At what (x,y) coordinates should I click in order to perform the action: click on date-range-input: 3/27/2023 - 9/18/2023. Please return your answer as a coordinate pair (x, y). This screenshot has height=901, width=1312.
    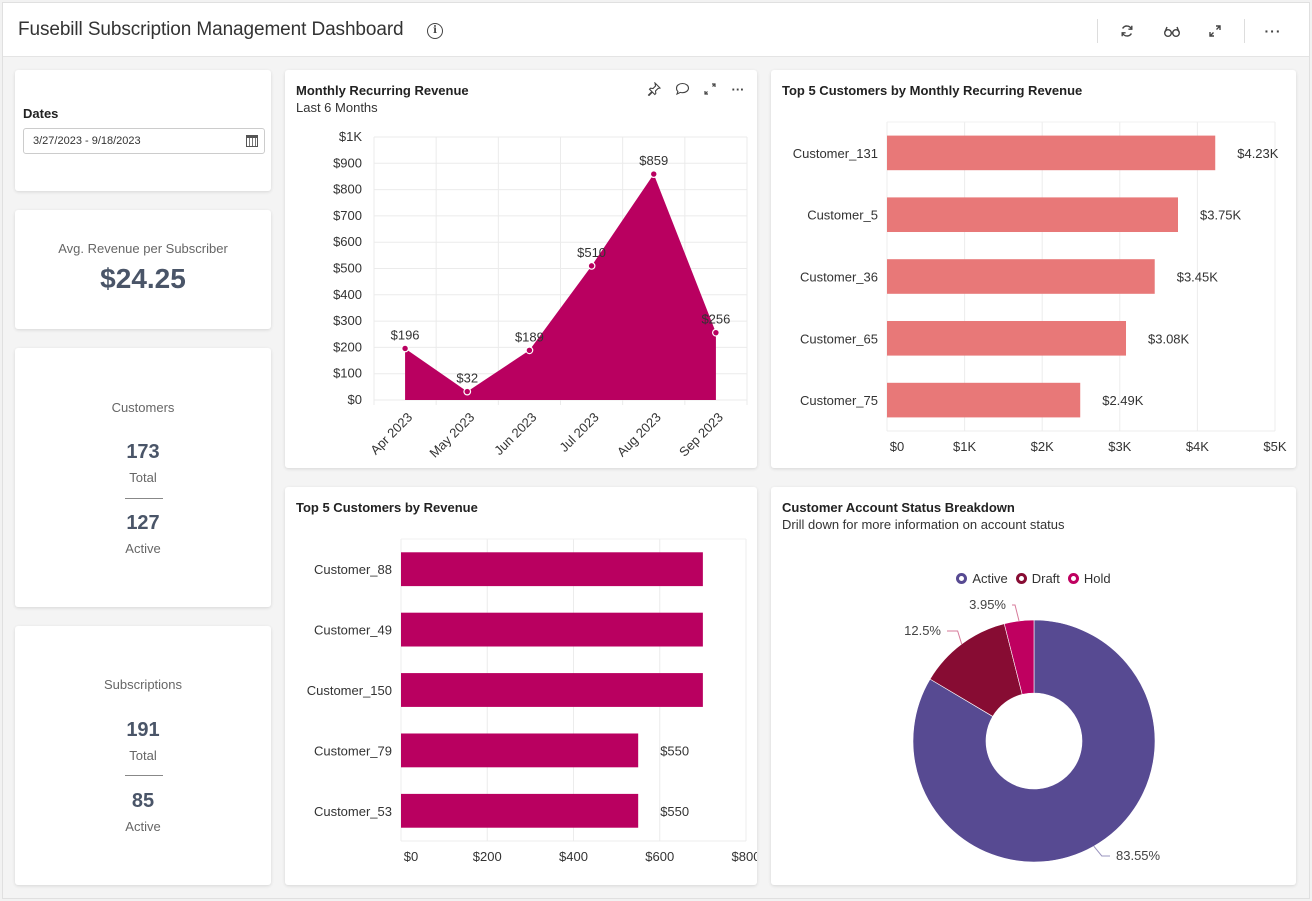
    Looking at the image, I should click on (144, 141).